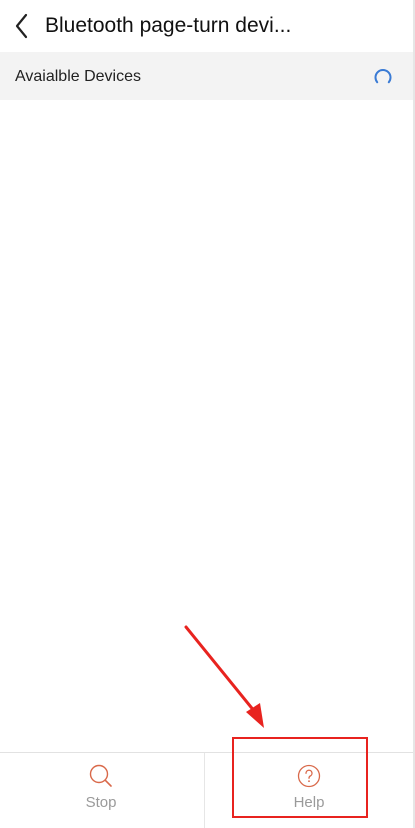 The height and width of the screenshot is (828, 415). I want to click on help-button: Help, so click(309, 790).